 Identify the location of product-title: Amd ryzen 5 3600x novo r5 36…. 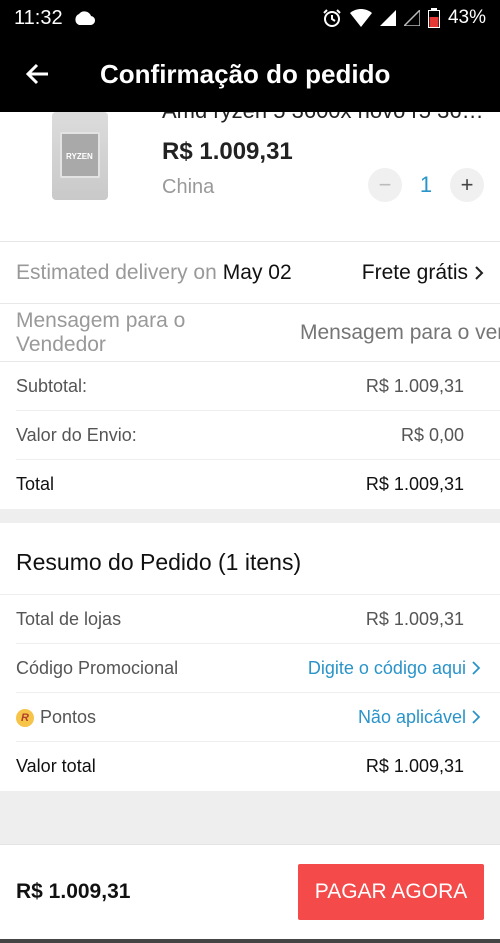
(327, 118).